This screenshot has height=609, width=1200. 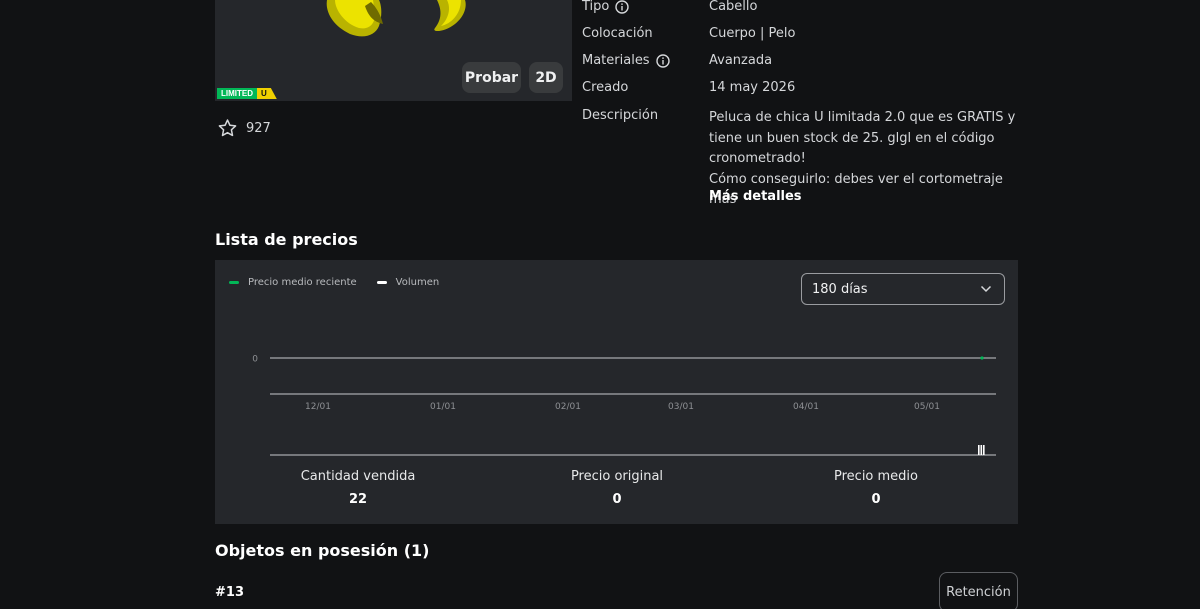 I want to click on try-on-button: Probar, so click(x=491, y=77).